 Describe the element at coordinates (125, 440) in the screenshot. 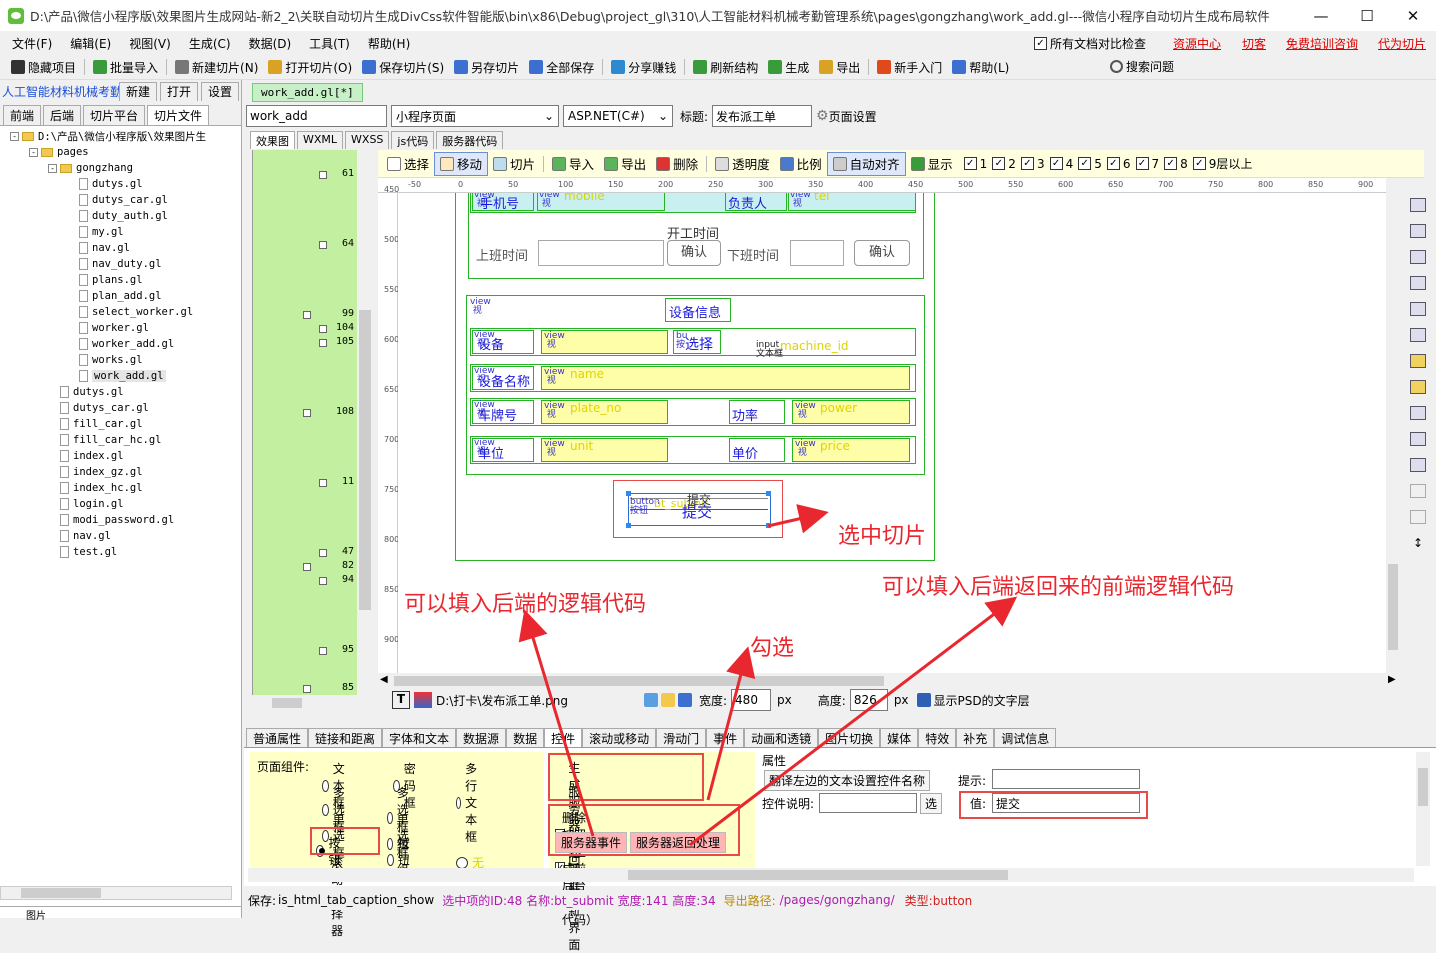

I see `tree-file: fill_car_hc.gl` at that location.